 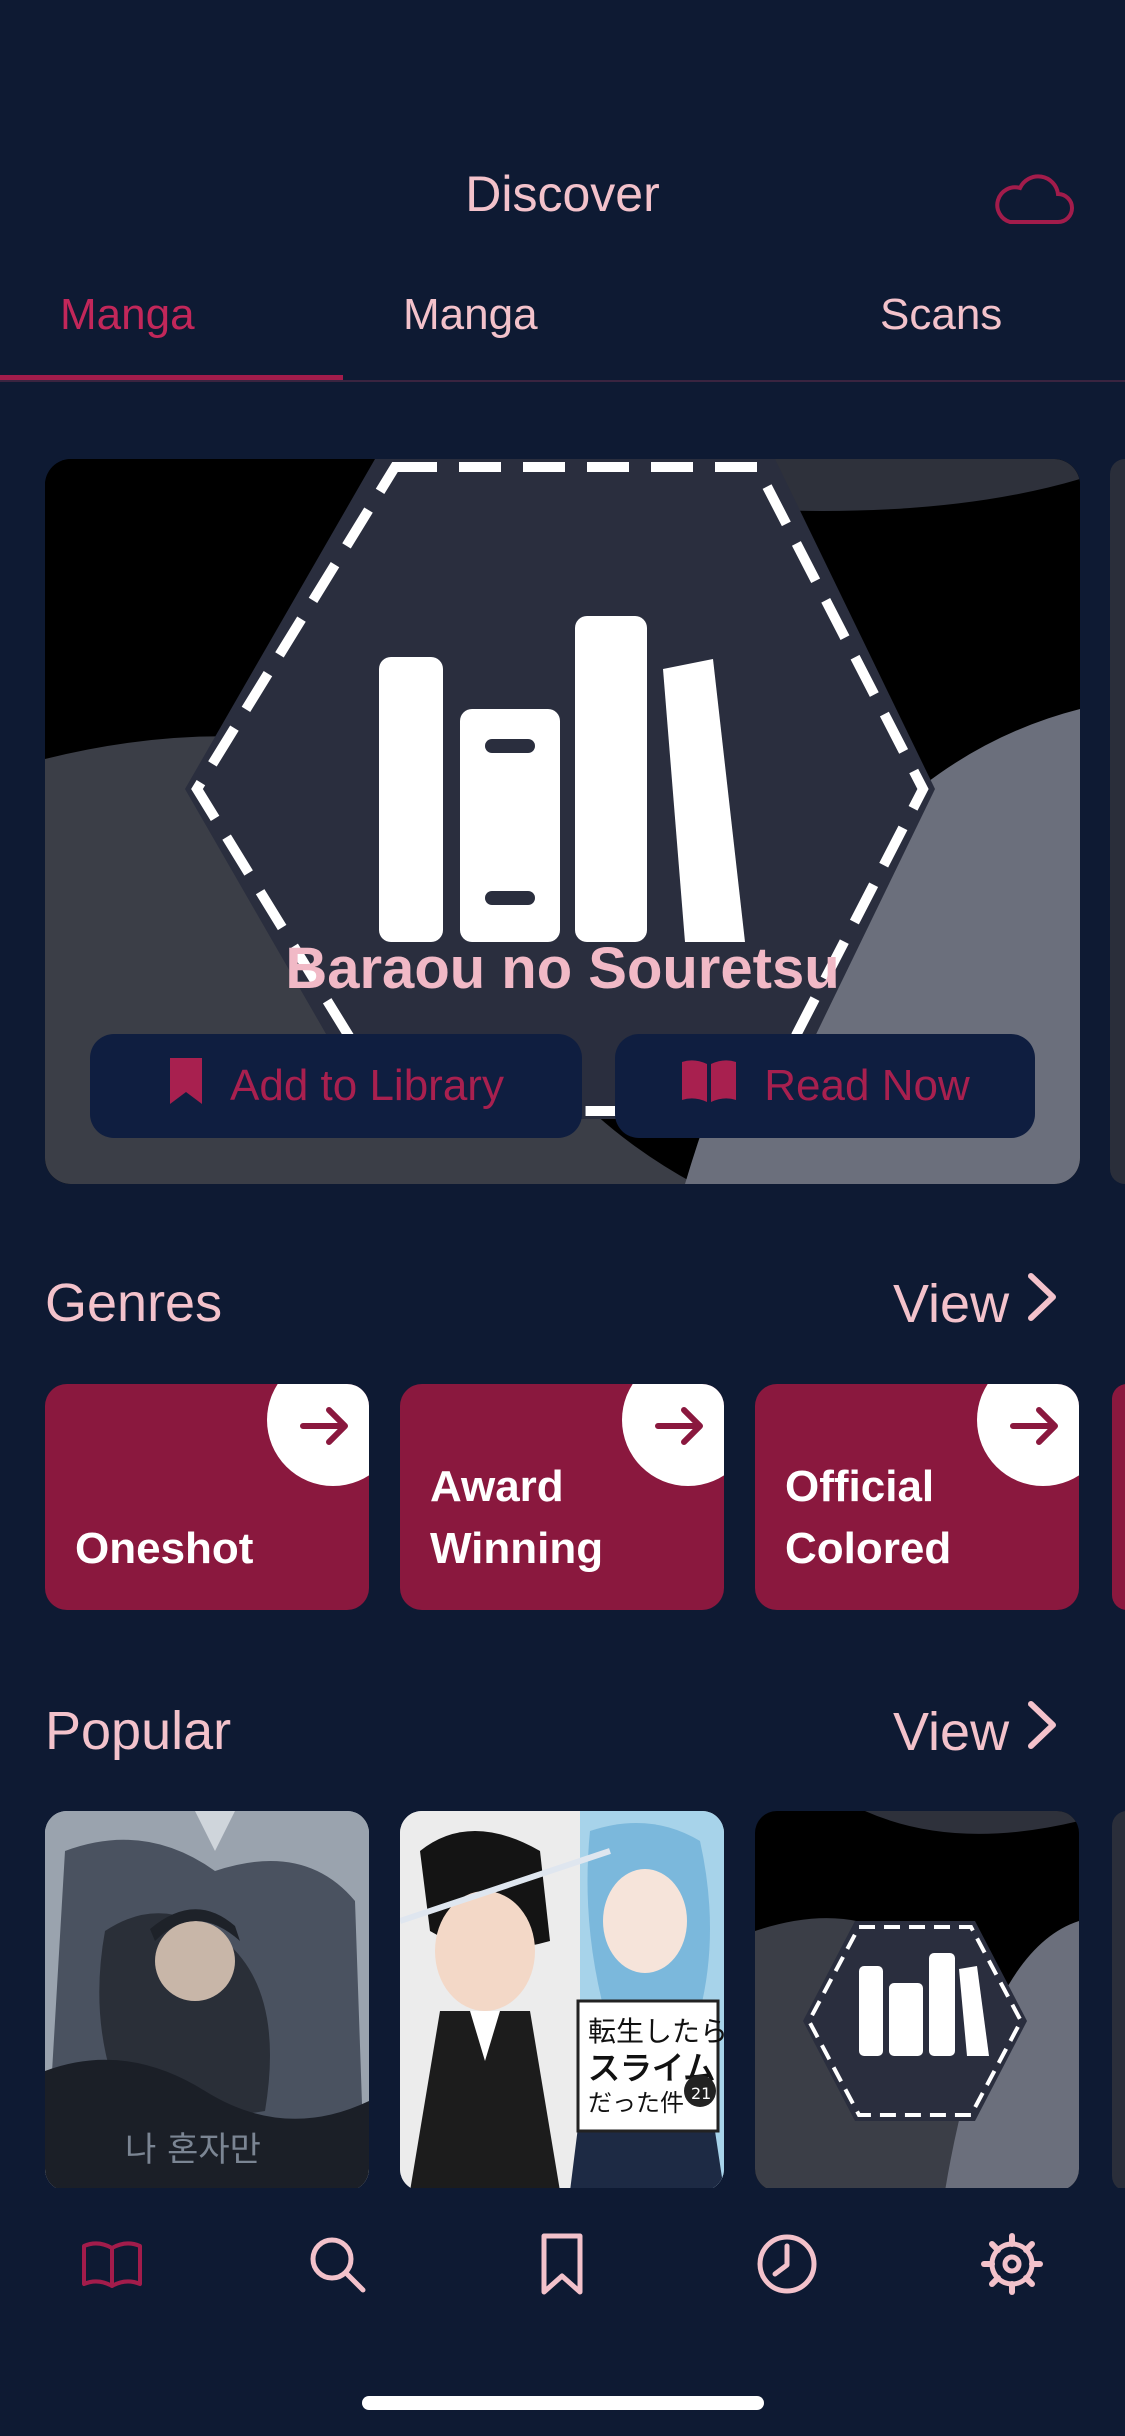 I want to click on genre-card-award-winning: Award Winning, so click(x=562, y=1497).